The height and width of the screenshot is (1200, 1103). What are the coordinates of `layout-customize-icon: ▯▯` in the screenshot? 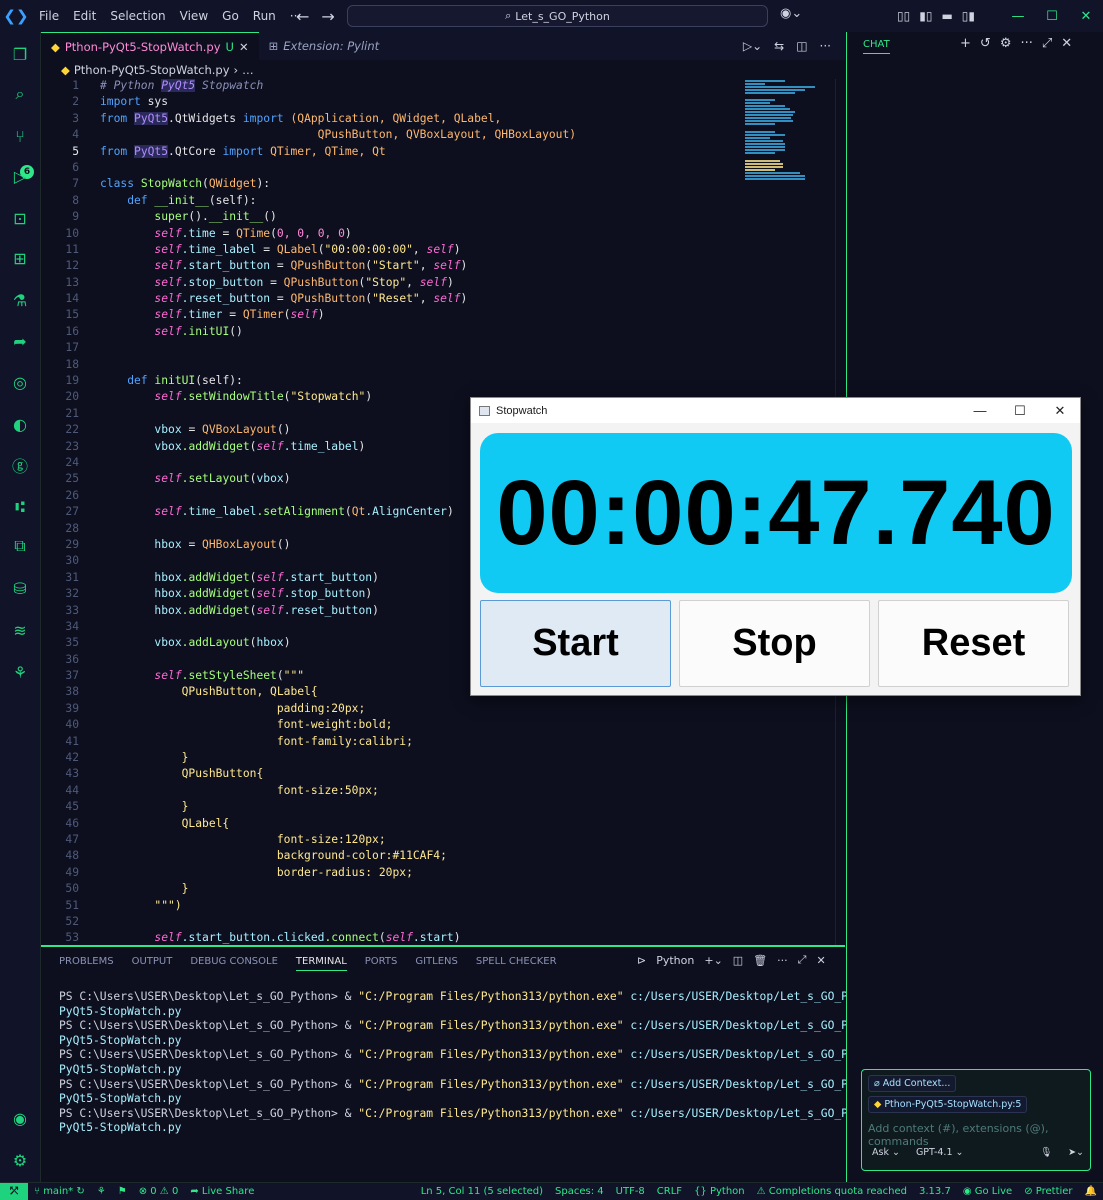 It's located at (903, 16).